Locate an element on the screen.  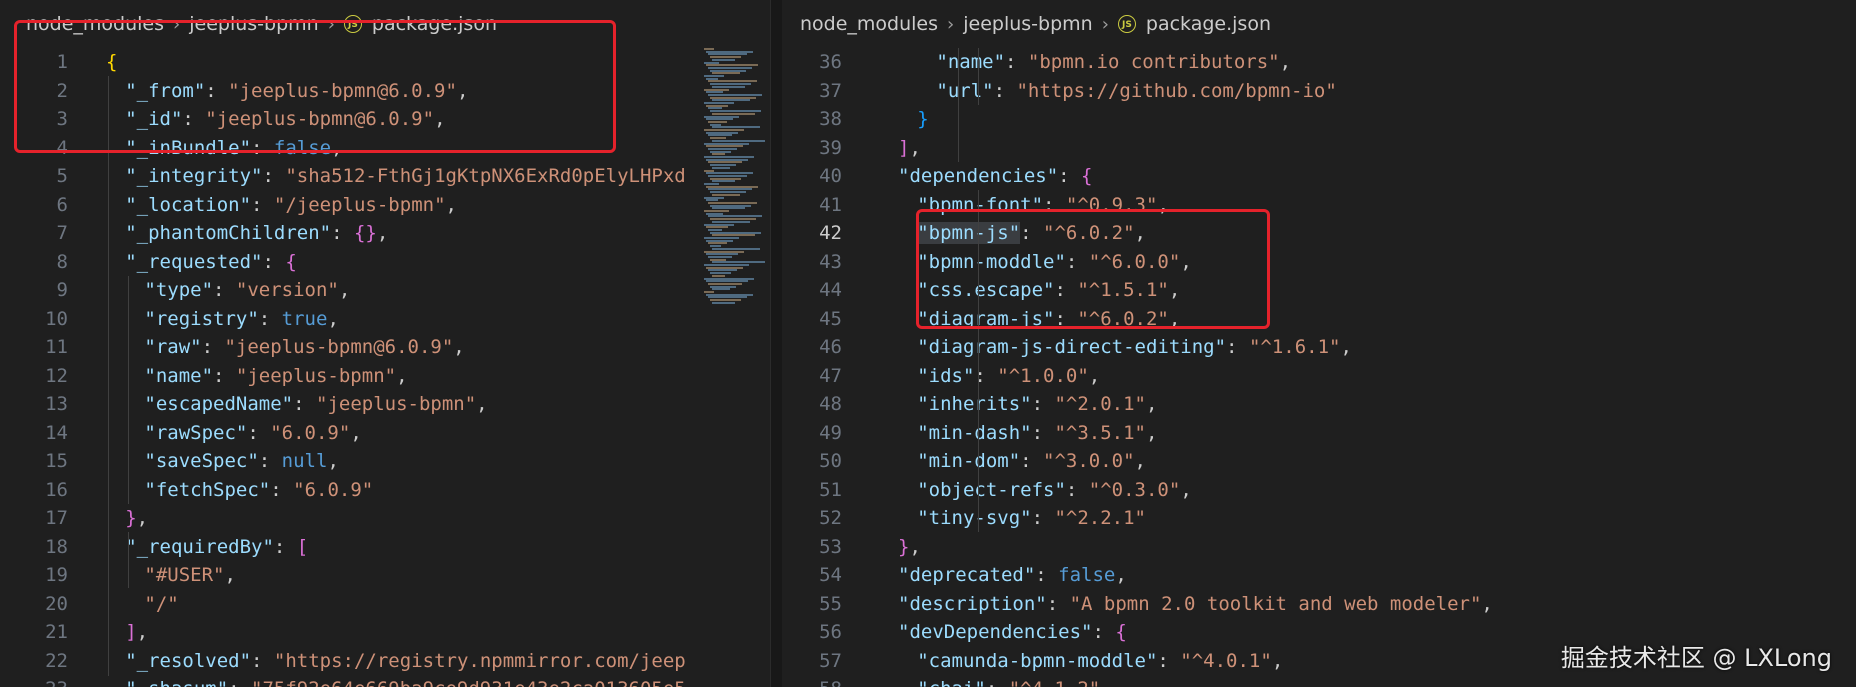
code-line: 52 "tiny-svg": "^2.2.1" is located at coordinates (1319, 518).